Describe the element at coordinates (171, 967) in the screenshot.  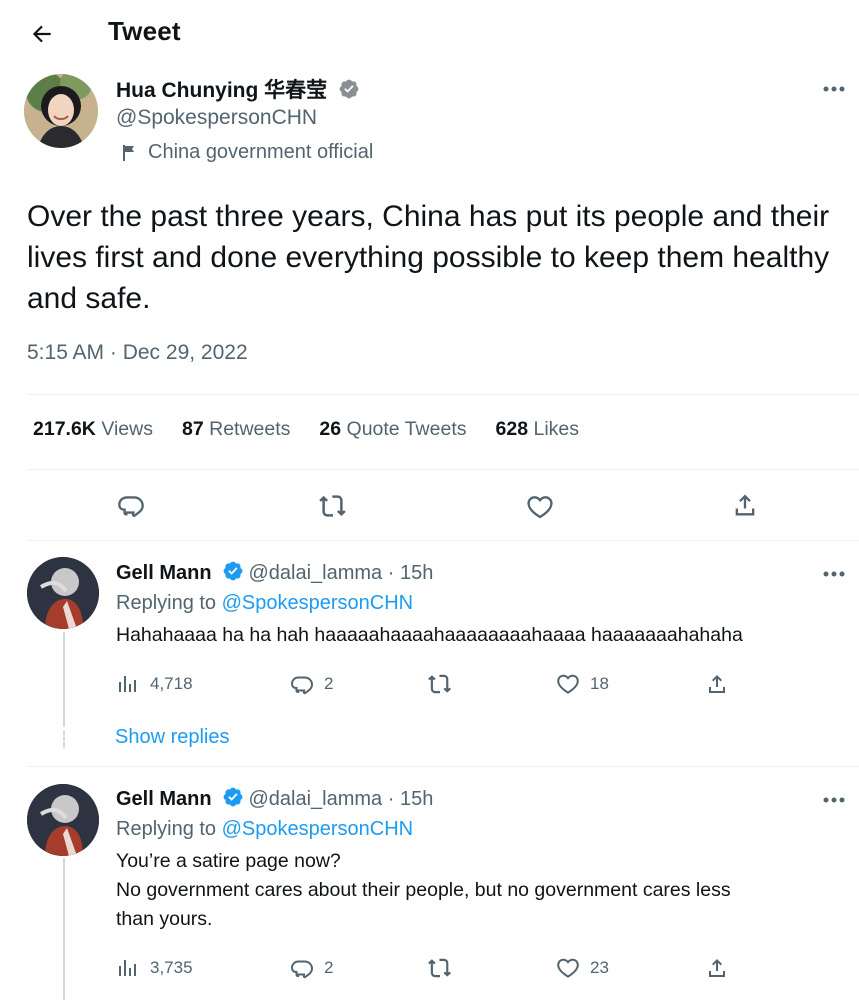
I see `views-count: 3,735` at that location.